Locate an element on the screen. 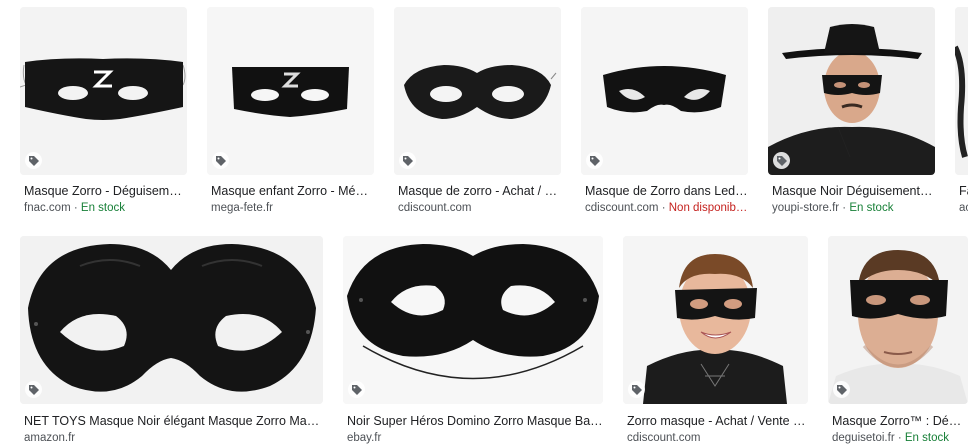 The height and width of the screenshot is (448, 968). result-source: youpi-store.fr is located at coordinates (806, 208).